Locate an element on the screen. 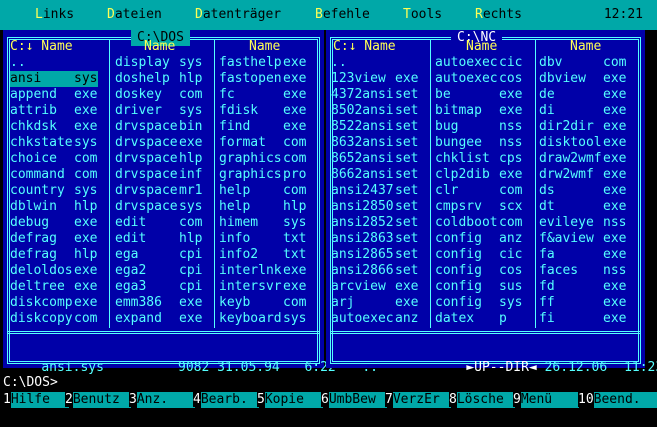 The width and height of the screenshot is (657, 427). left-col-header-3: Name is located at coordinates (264, 47).